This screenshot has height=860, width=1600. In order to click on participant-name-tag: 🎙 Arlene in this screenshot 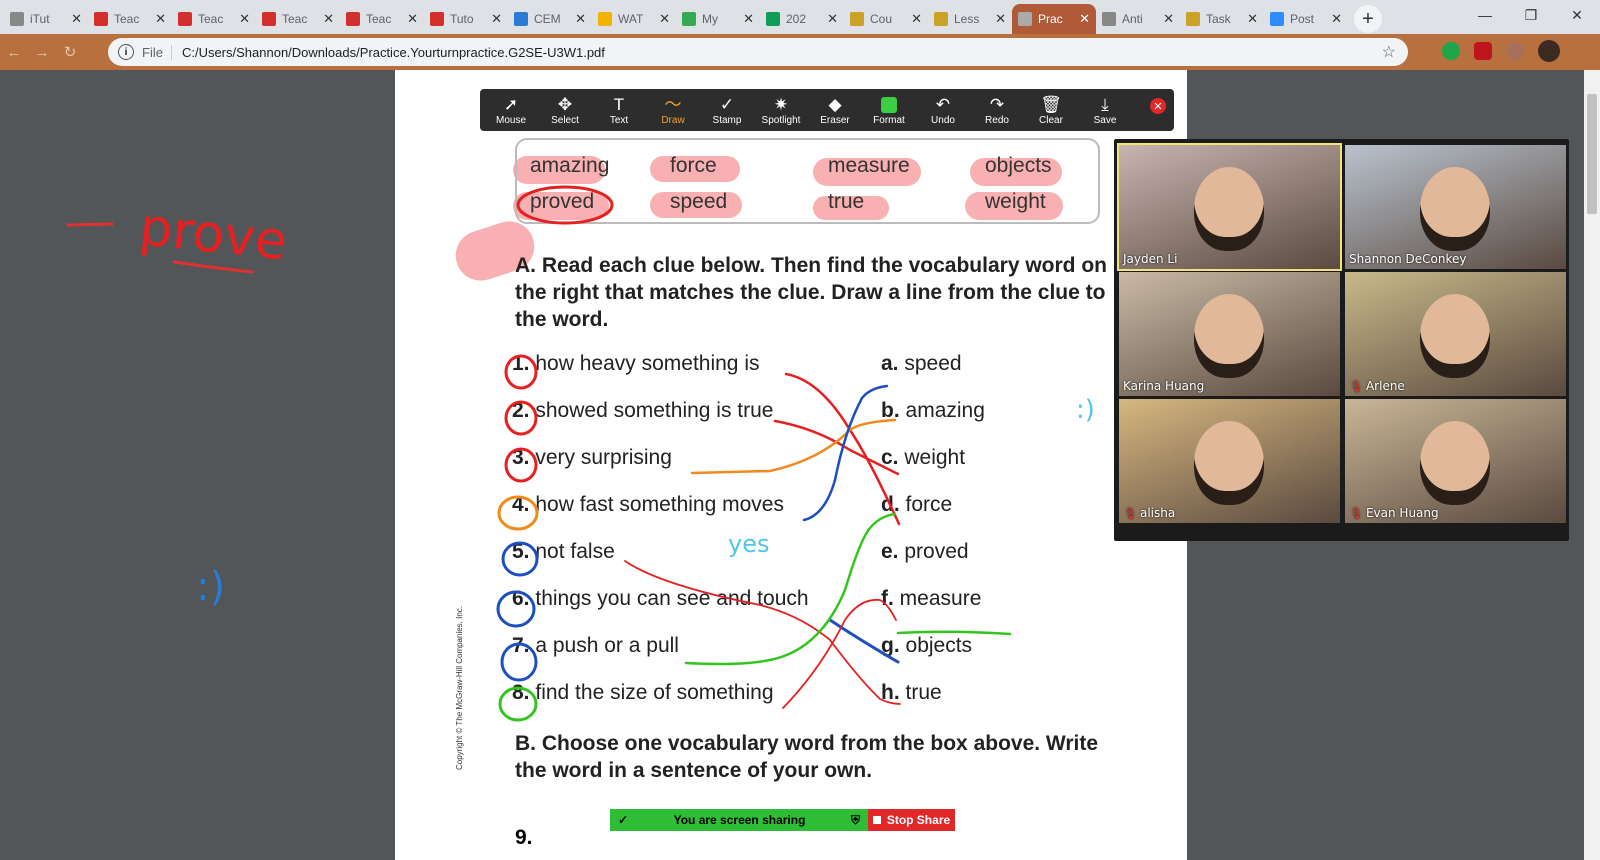, I will do `click(1377, 386)`.